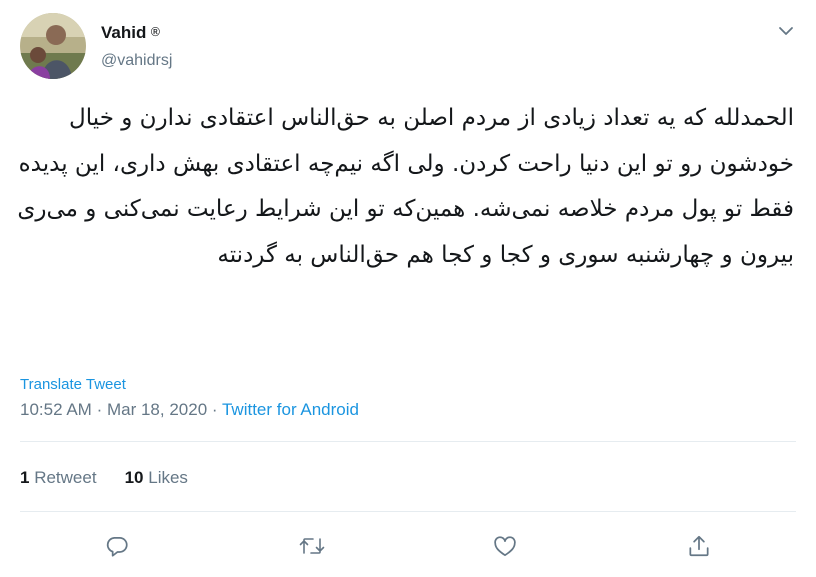  What do you see at coordinates (134, 477) in the screenshot?
I see `like-count: 10` at bounding box center [134, 477].